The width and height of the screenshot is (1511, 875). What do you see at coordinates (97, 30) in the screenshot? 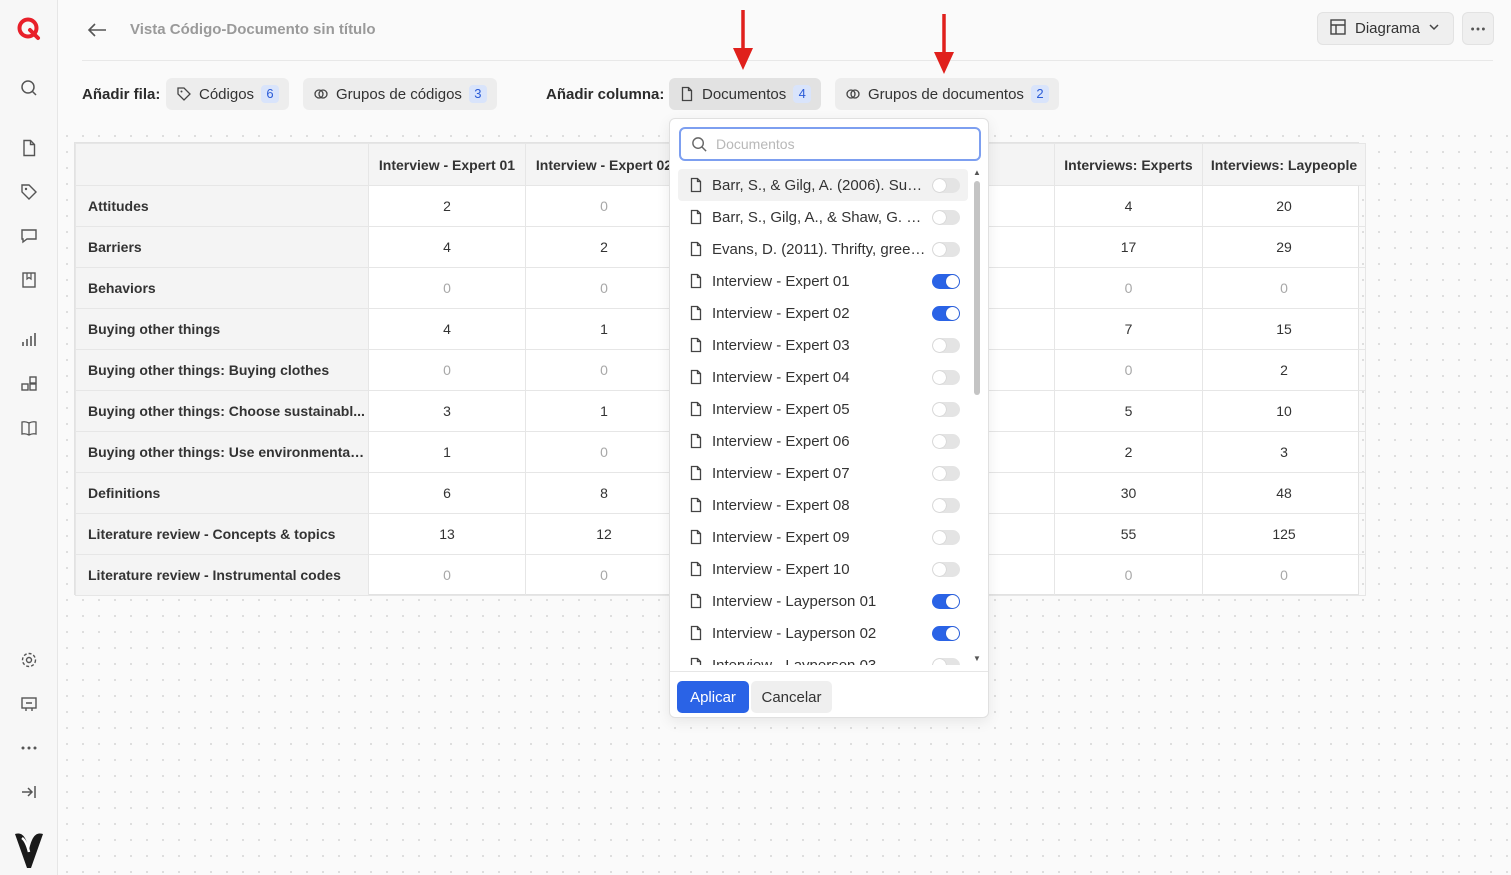
I see `back-arrow-icon` at bounding box center [97, 30].